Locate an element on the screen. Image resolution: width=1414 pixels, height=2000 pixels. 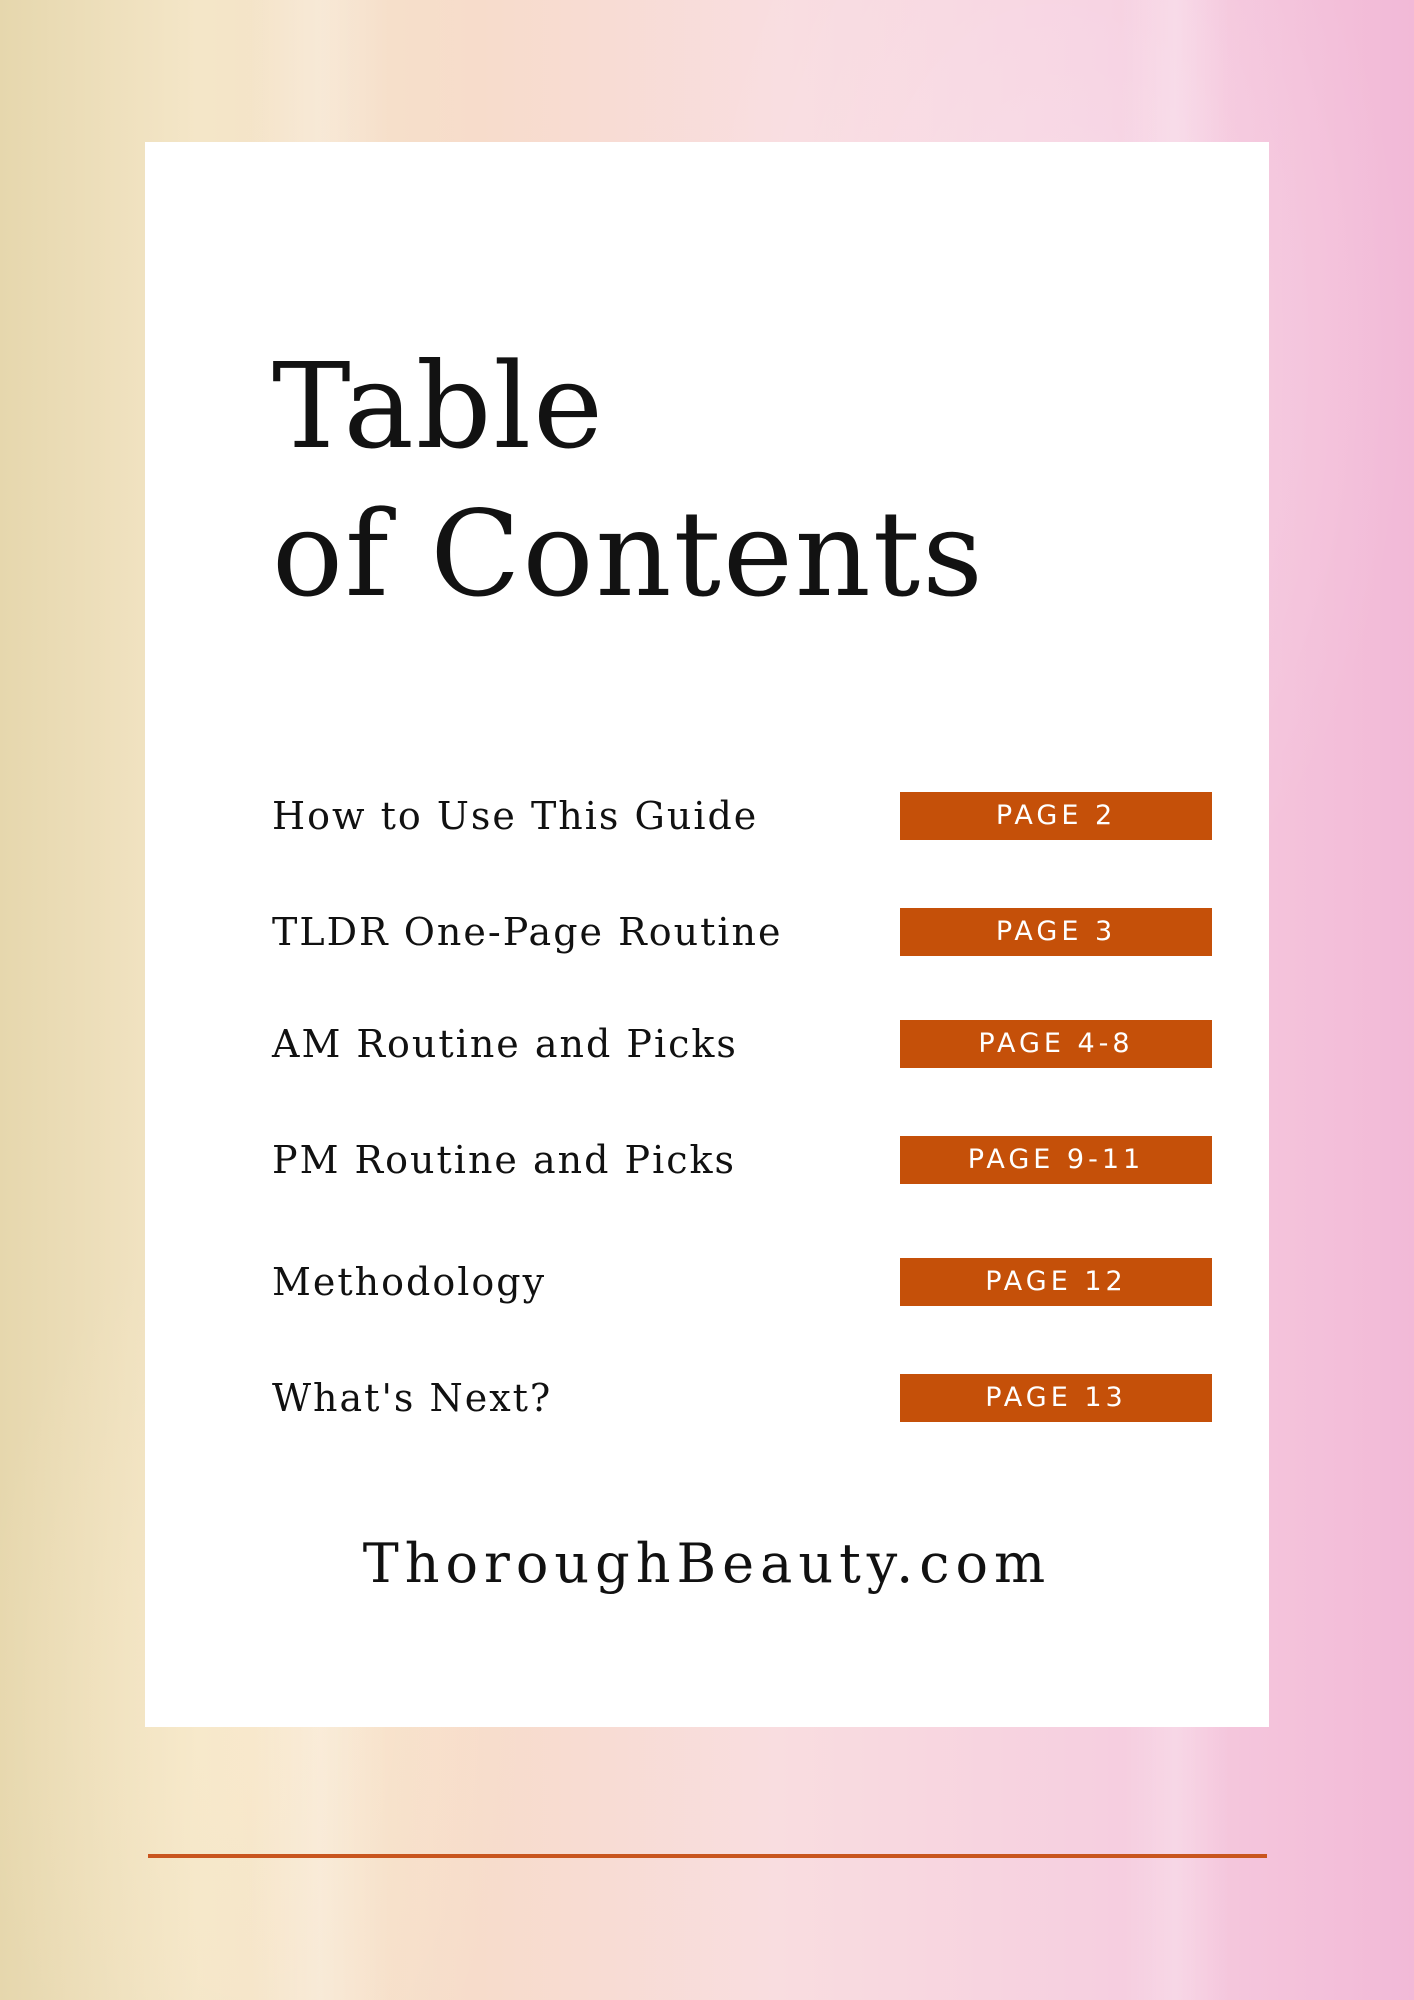
website-link: ThoroughBeauty.com is located at coordinates (707, 1563).